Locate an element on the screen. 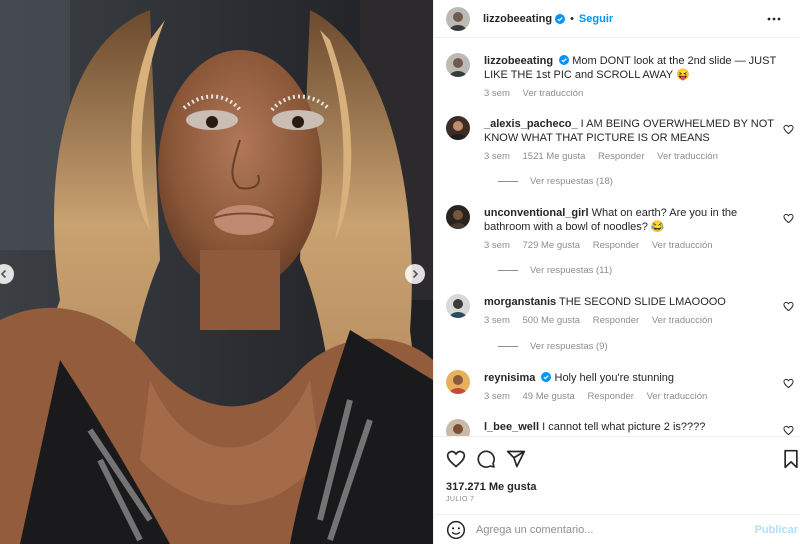 Image resolution: width=800 pixels, height=544 pixels. view-replies-button: Ver respuestas (9) is located at coordinates (553, 346).